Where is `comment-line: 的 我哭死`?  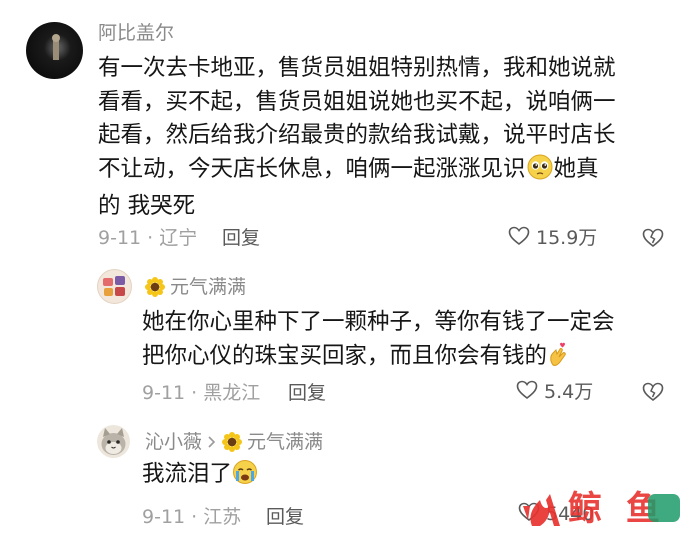
comment-line: 的 我哭死 is located at coordinates (147, 206).